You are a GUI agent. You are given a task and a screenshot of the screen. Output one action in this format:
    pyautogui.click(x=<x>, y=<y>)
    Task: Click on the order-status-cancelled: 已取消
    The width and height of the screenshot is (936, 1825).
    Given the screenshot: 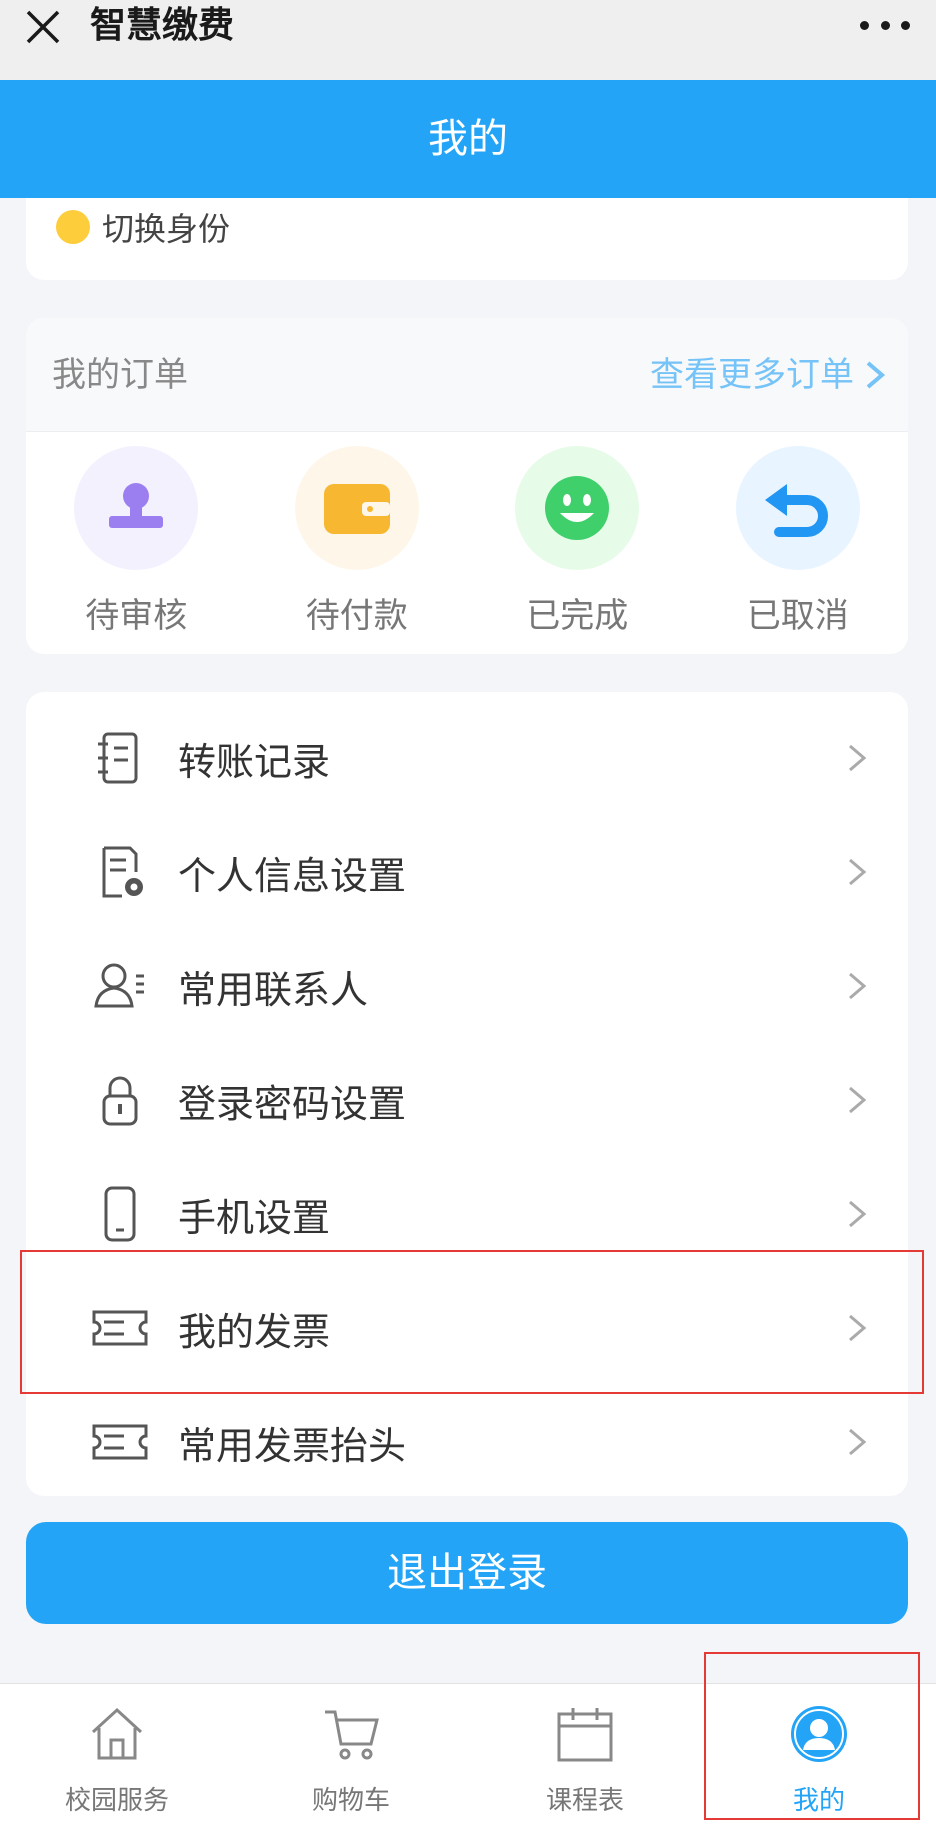 What is the action you would take?
    pyautogui.click(x=798, y=541)
    